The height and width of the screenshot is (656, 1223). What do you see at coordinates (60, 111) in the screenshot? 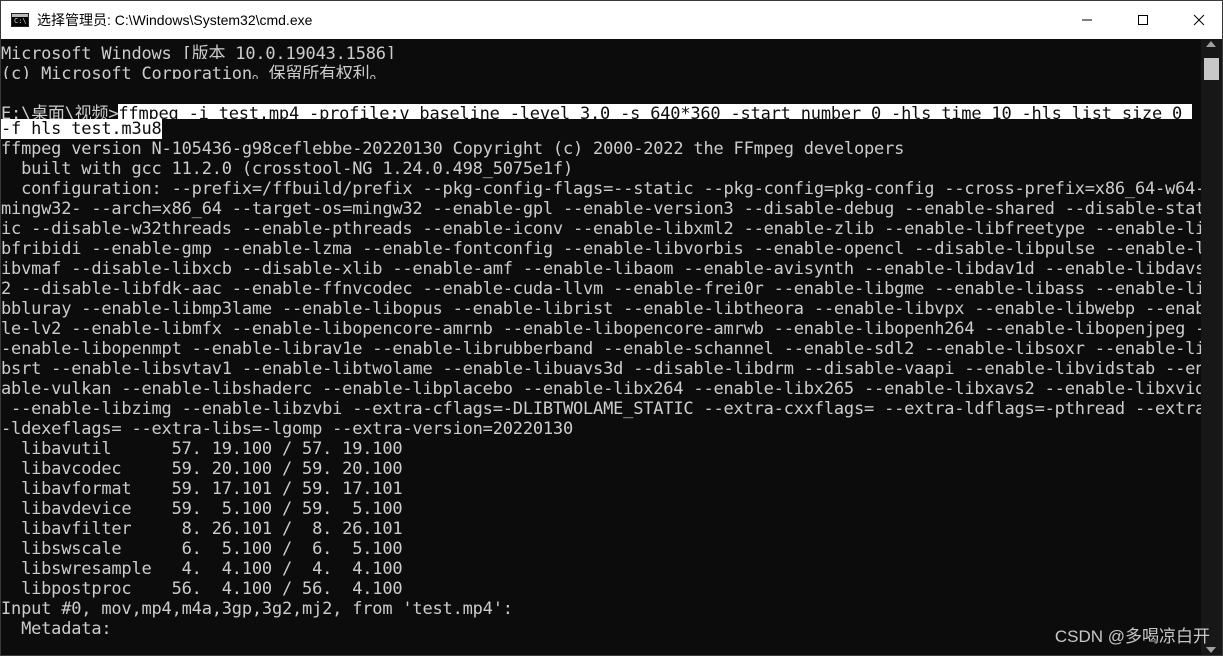
I see `prompt: E:\桌面\视频>` at bounding box center [60, 111].